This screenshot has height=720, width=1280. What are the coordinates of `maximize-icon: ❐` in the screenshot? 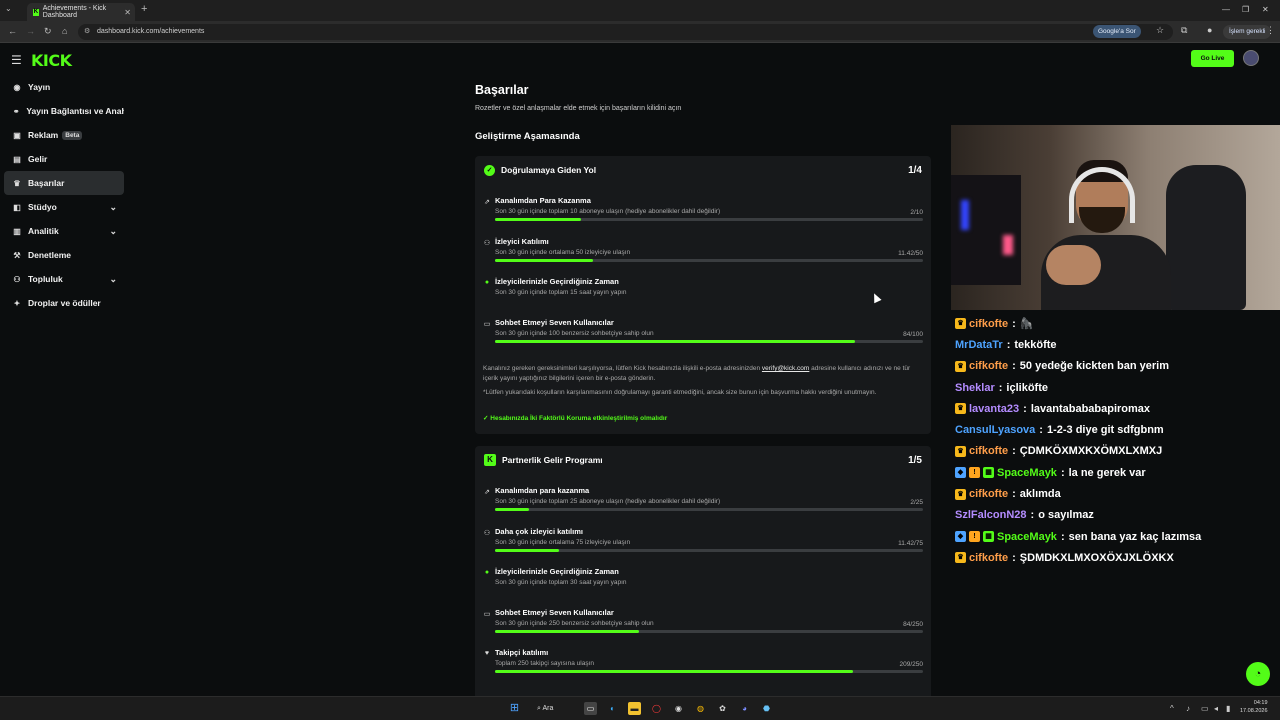 It's located at (1245, 9).